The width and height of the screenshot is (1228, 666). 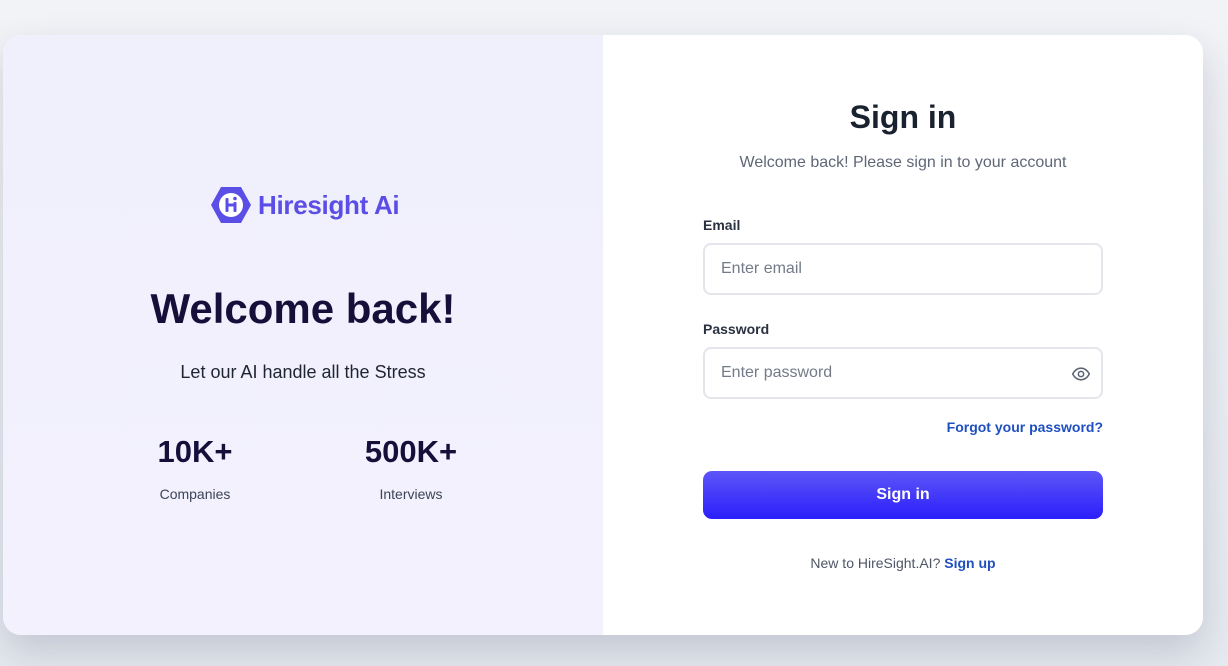 What do you see at coordinates (903, 495) in the screenshot?
I see `signin-button: Sign in` at bounding box center [903, 495].